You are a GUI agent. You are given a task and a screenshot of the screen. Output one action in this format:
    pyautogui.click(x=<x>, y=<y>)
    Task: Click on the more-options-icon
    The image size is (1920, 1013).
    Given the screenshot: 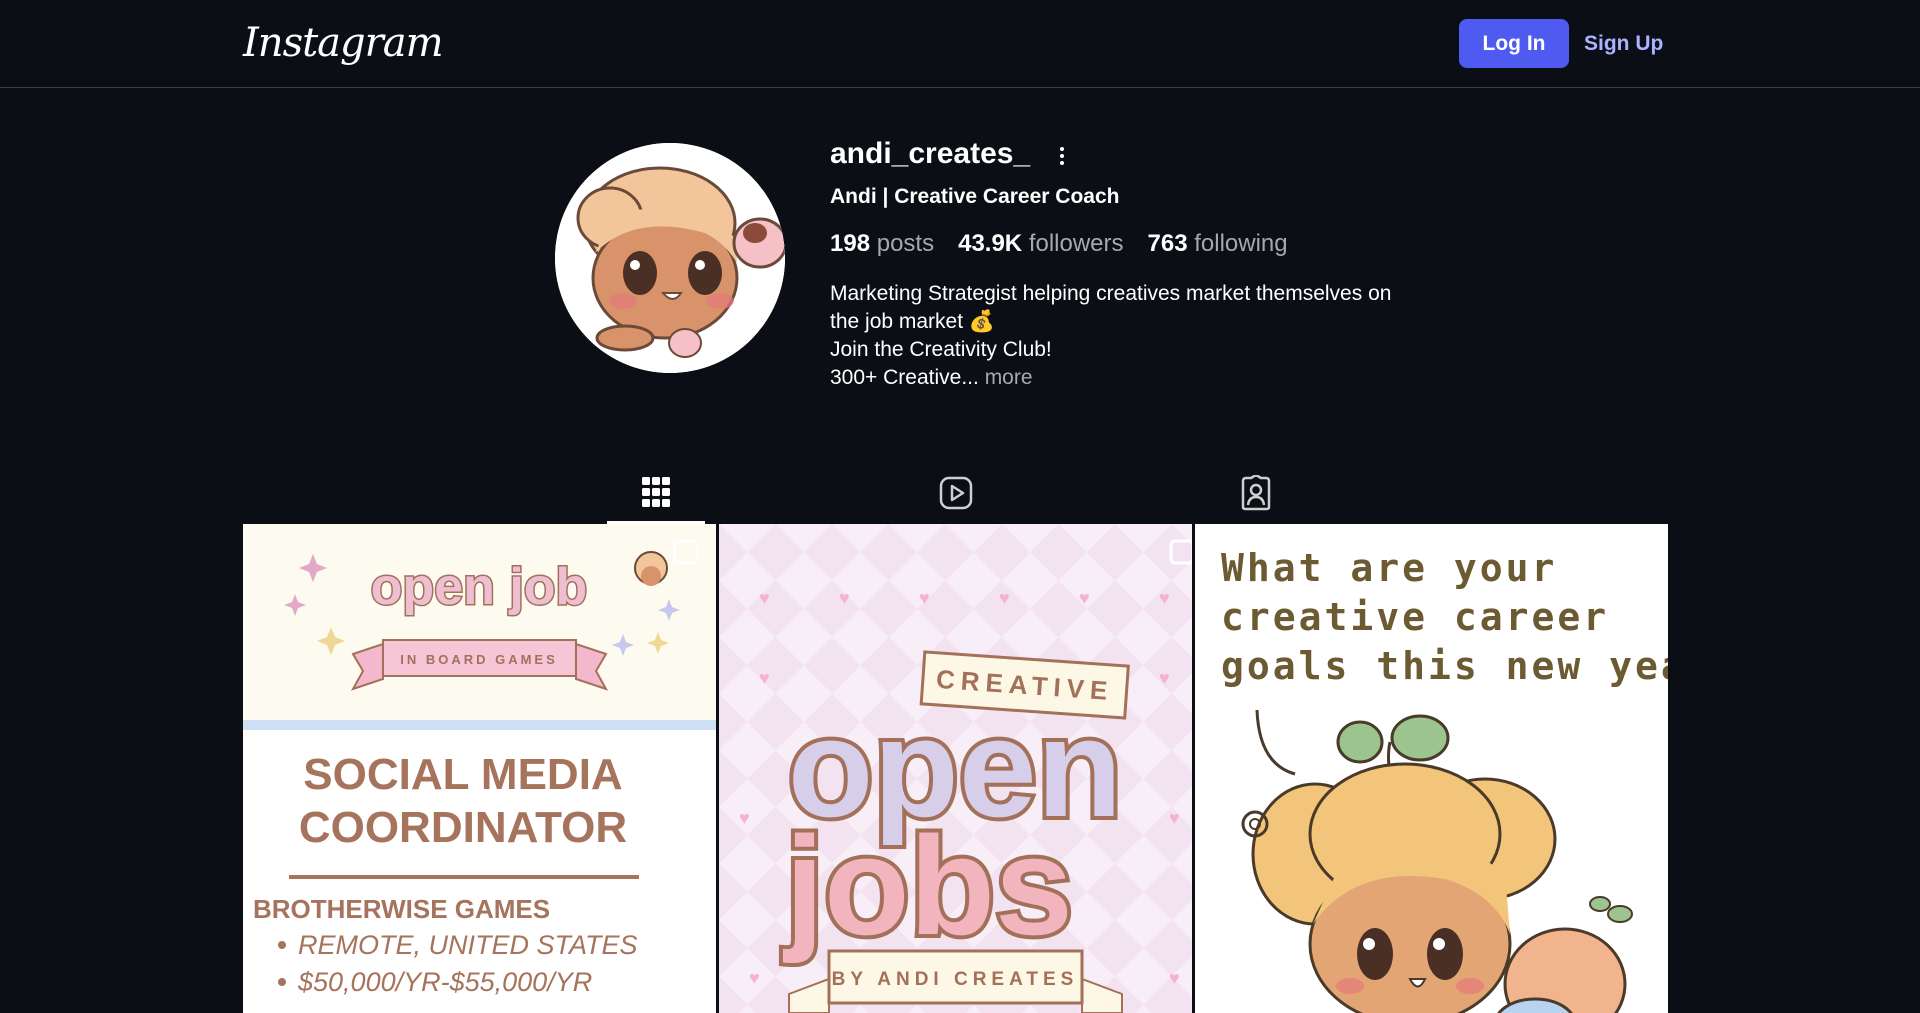 What is the action you would take?
    pyautogui.click(x=1062, y=156)
    